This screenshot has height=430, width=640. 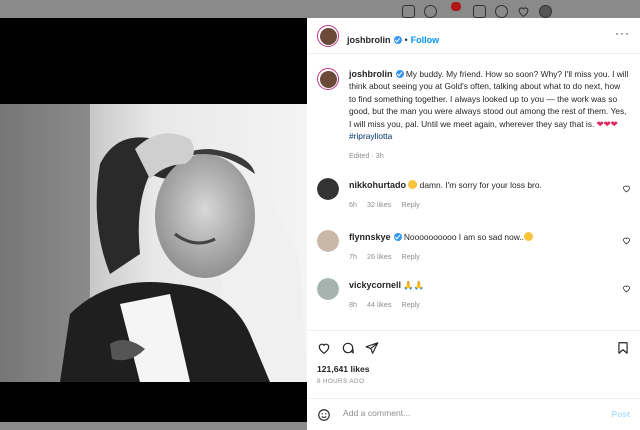 I want to click on activity-icon, so click(x=523, y=11).